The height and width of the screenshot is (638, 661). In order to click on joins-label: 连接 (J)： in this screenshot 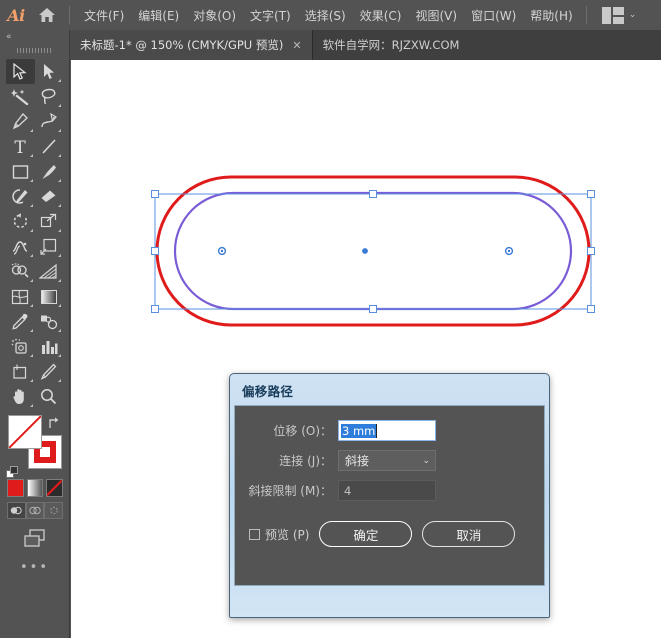, I will do `click(305, 461)`.